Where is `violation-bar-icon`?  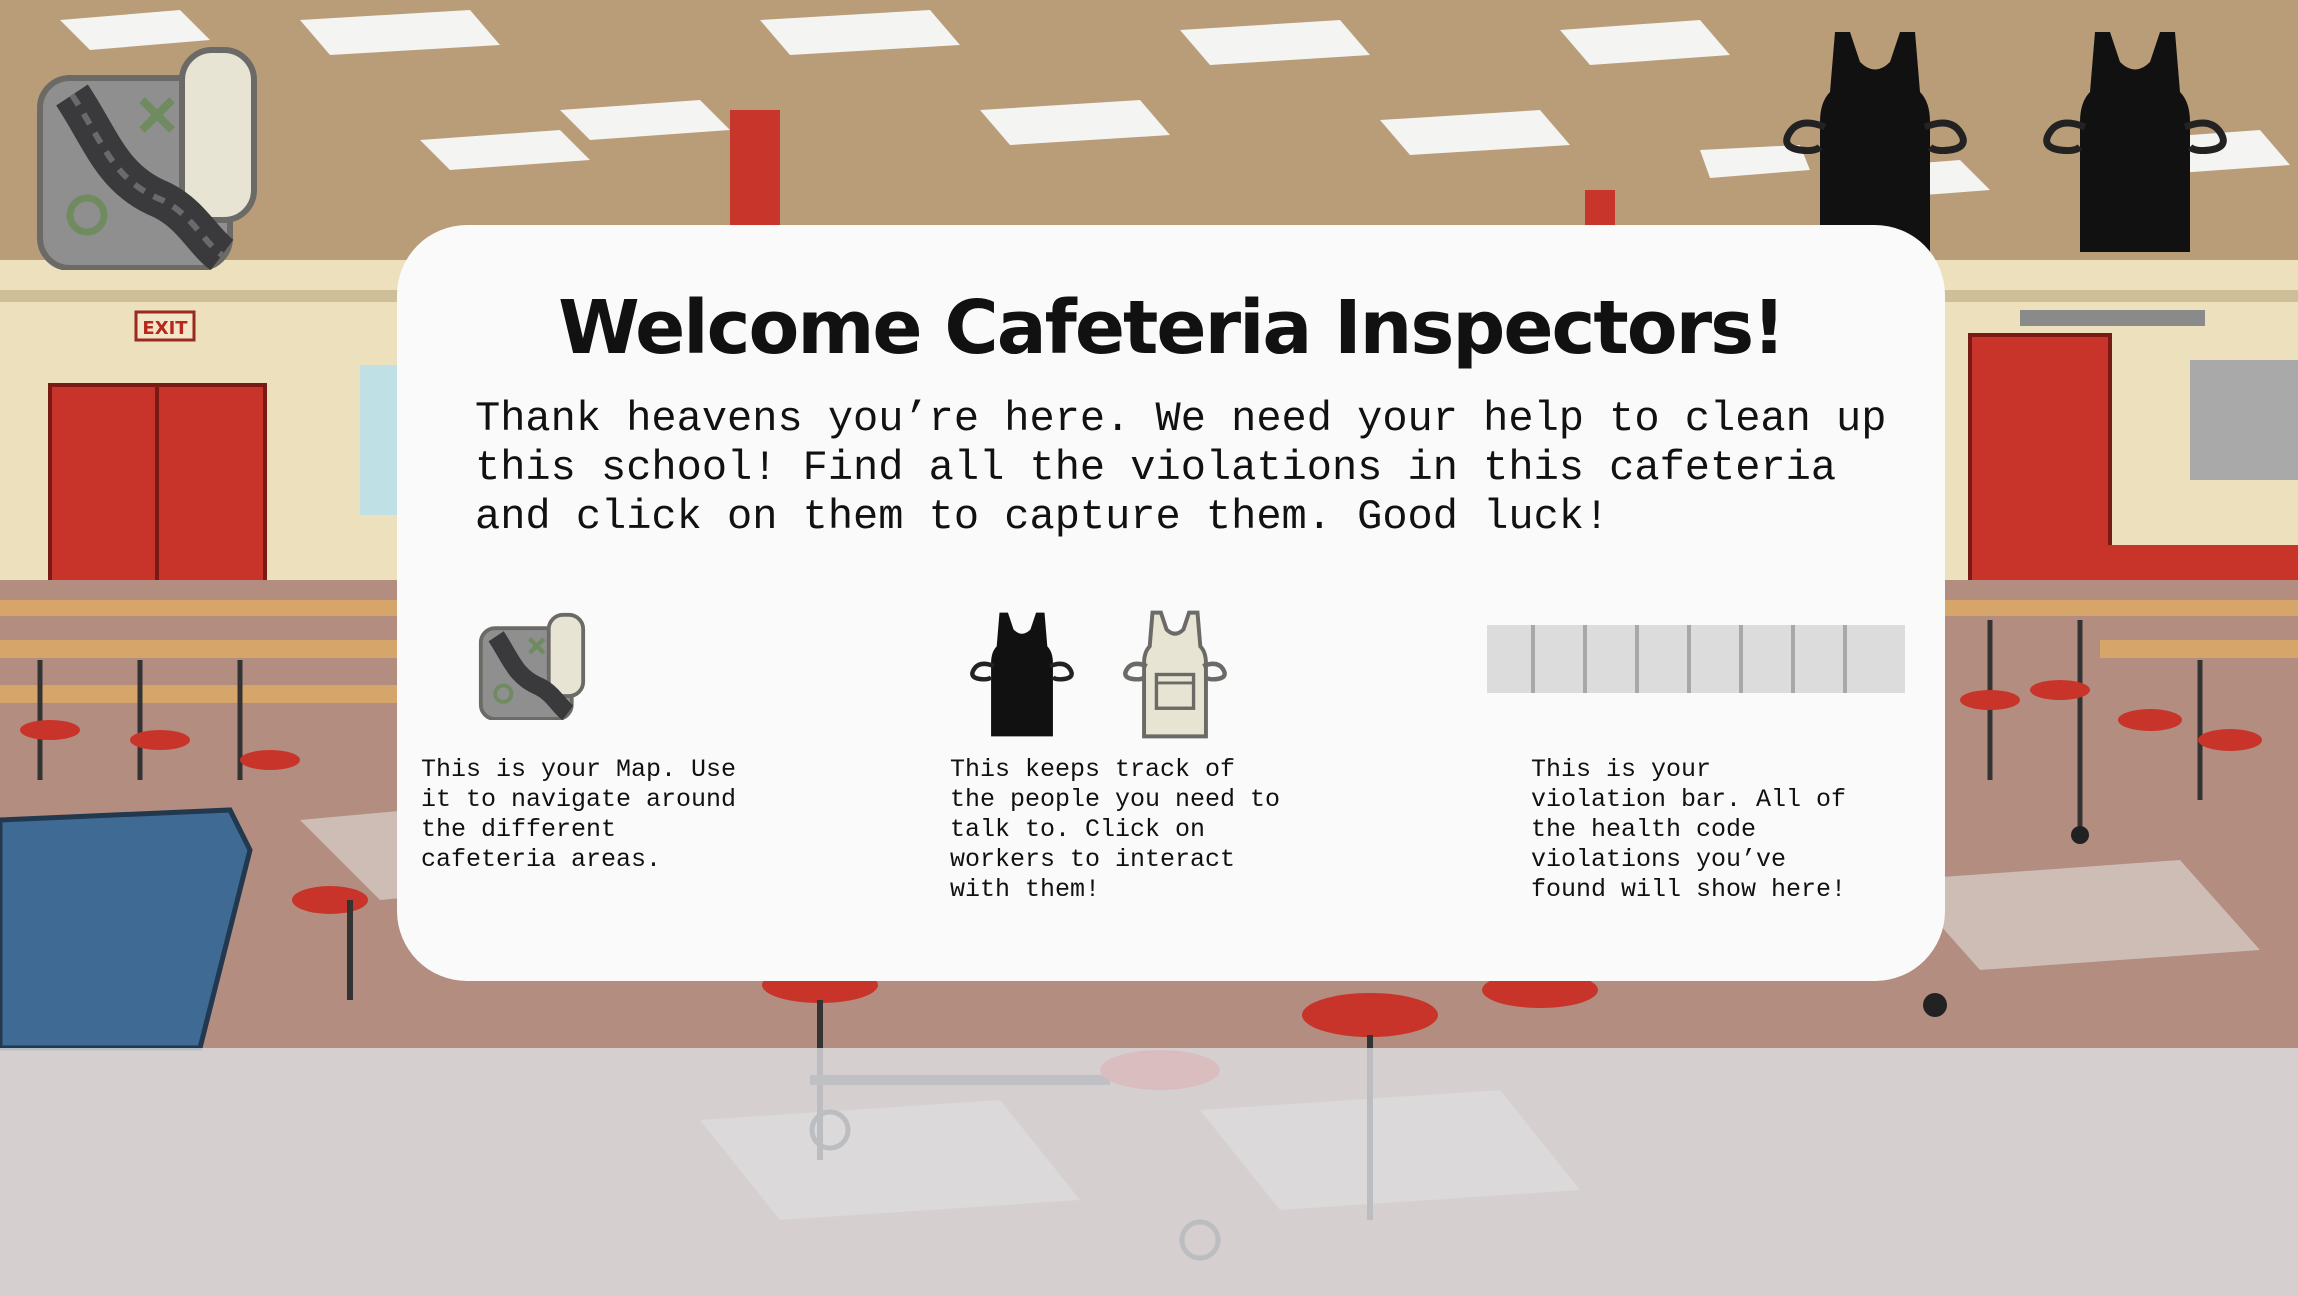
violation-bar-icon is located at coordinates (1696, 659).